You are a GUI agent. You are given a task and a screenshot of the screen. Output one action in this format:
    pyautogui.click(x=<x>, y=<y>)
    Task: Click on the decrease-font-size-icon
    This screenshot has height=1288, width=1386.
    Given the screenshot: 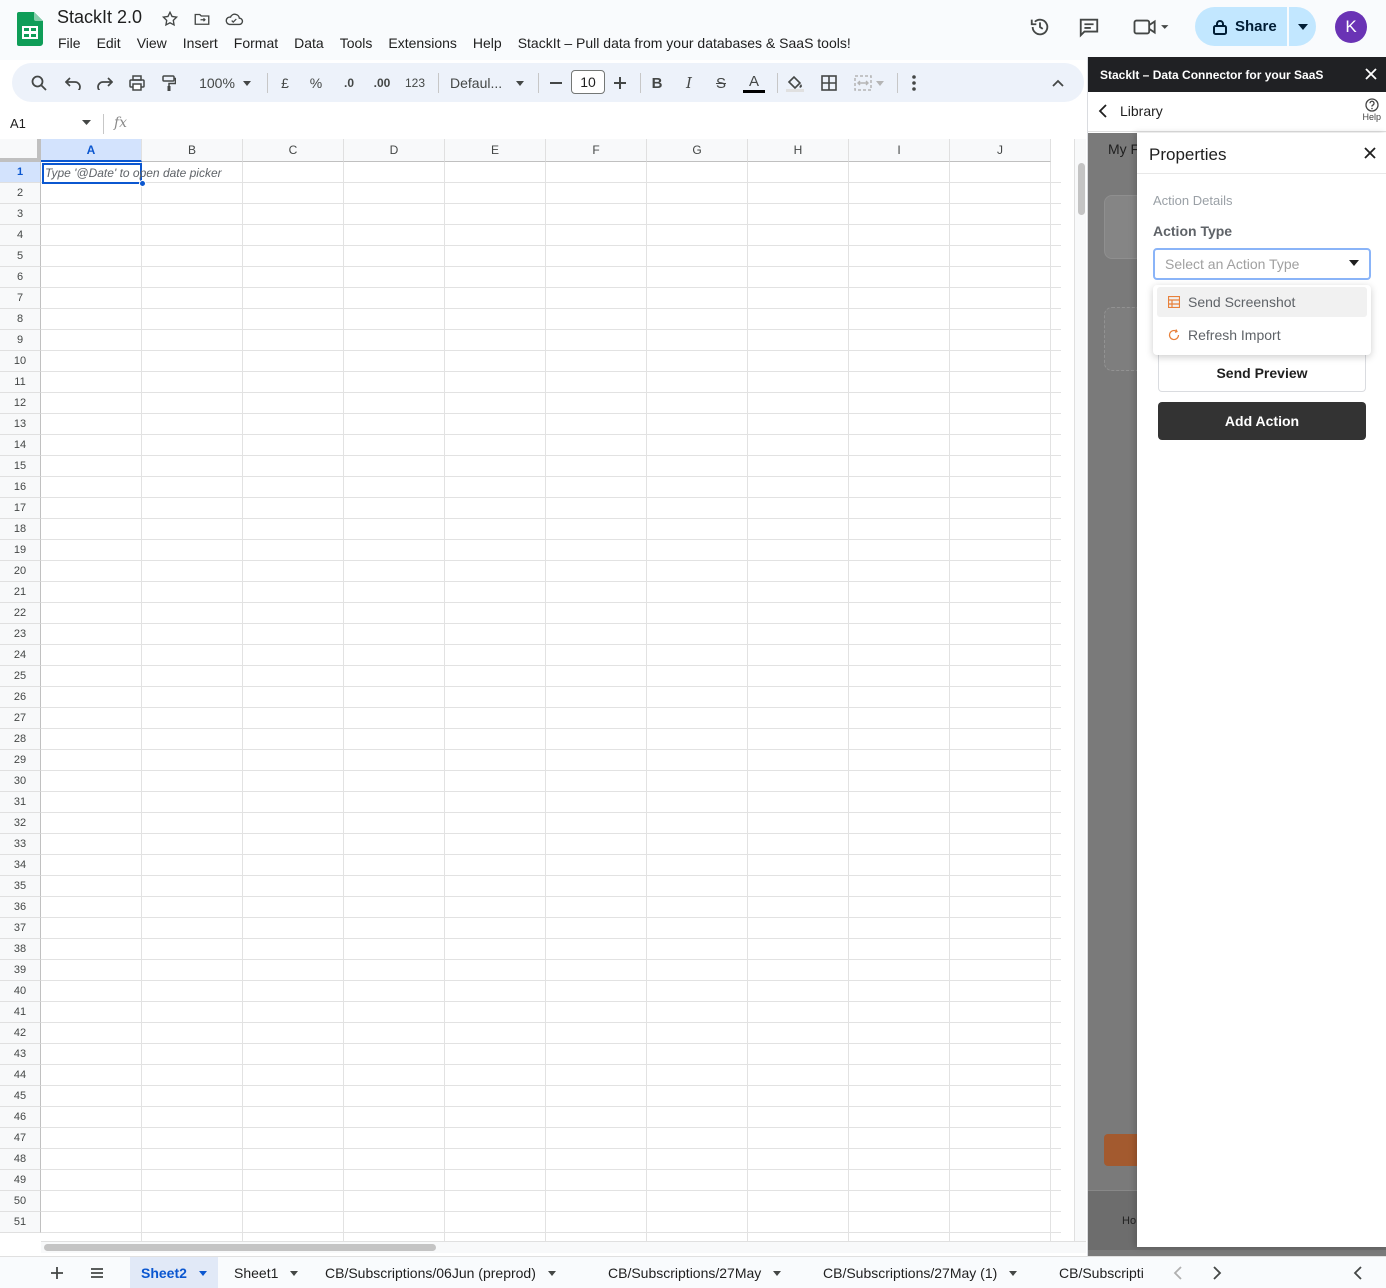 What is the action you would take?
    pyautogui.click(x=556, y=83)
    